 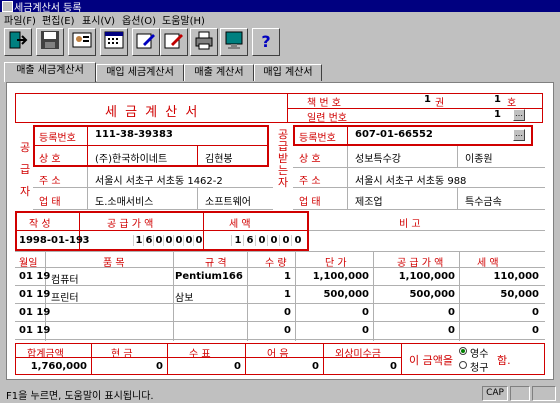 I want to click on amount-suffix: 함., so click(x=504, y=360).